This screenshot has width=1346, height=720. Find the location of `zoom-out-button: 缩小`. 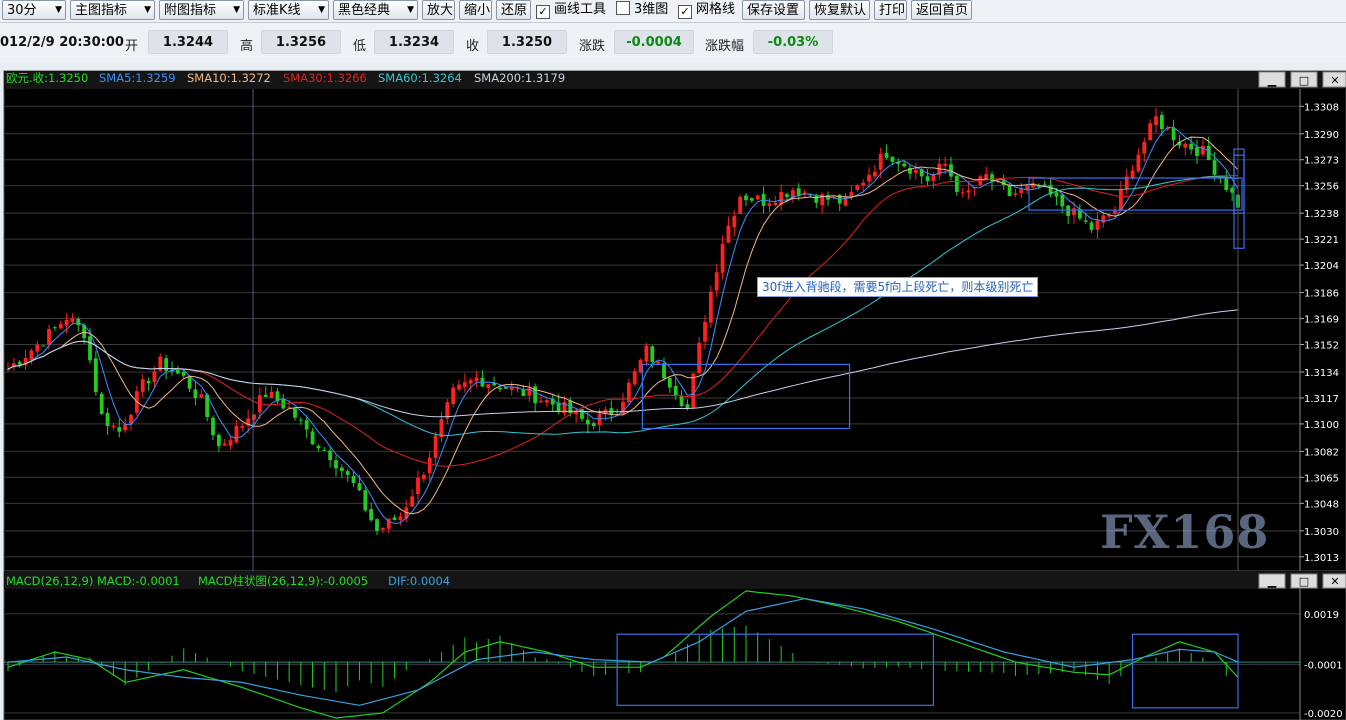

zoom-out-button: 缩小 is located at coordinates (475, 10).